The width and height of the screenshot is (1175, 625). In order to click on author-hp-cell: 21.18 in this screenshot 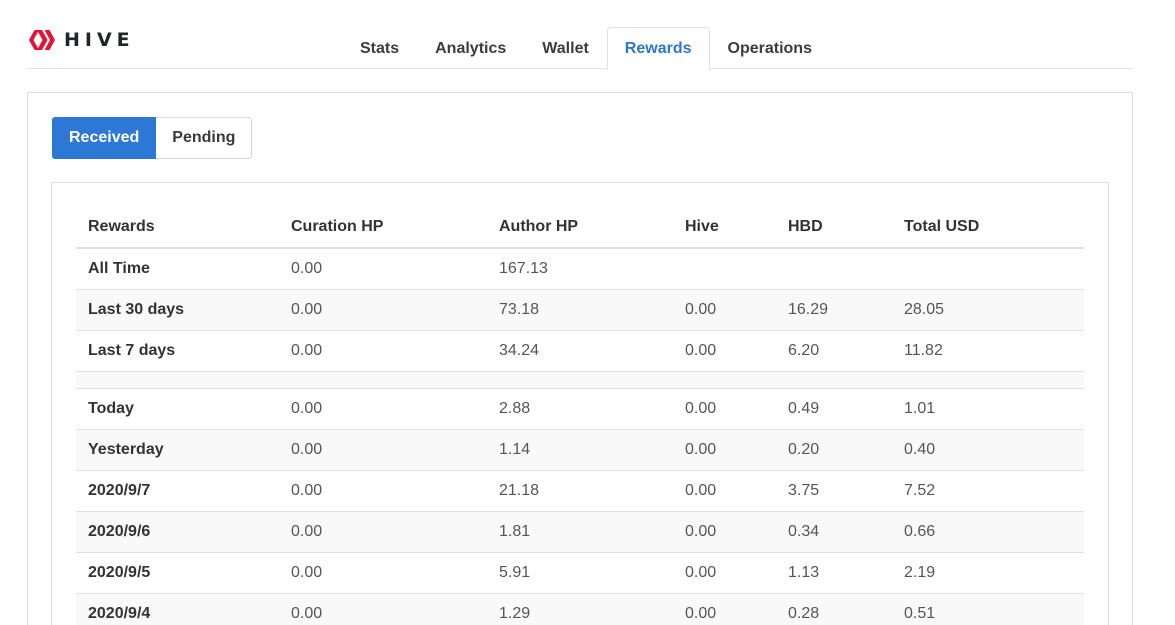, I will do `click(580, 490)`.